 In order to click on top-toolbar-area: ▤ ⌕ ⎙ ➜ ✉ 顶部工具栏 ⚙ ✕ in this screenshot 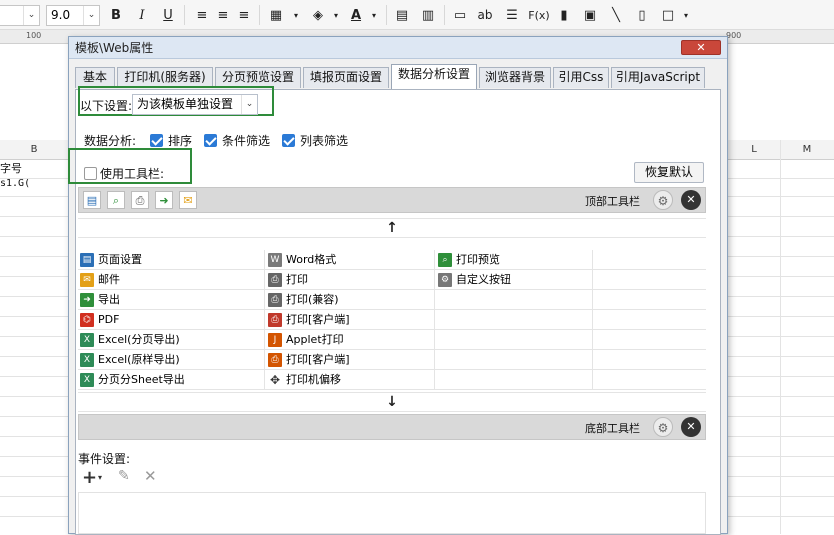, I will do `click(392, 200)`.